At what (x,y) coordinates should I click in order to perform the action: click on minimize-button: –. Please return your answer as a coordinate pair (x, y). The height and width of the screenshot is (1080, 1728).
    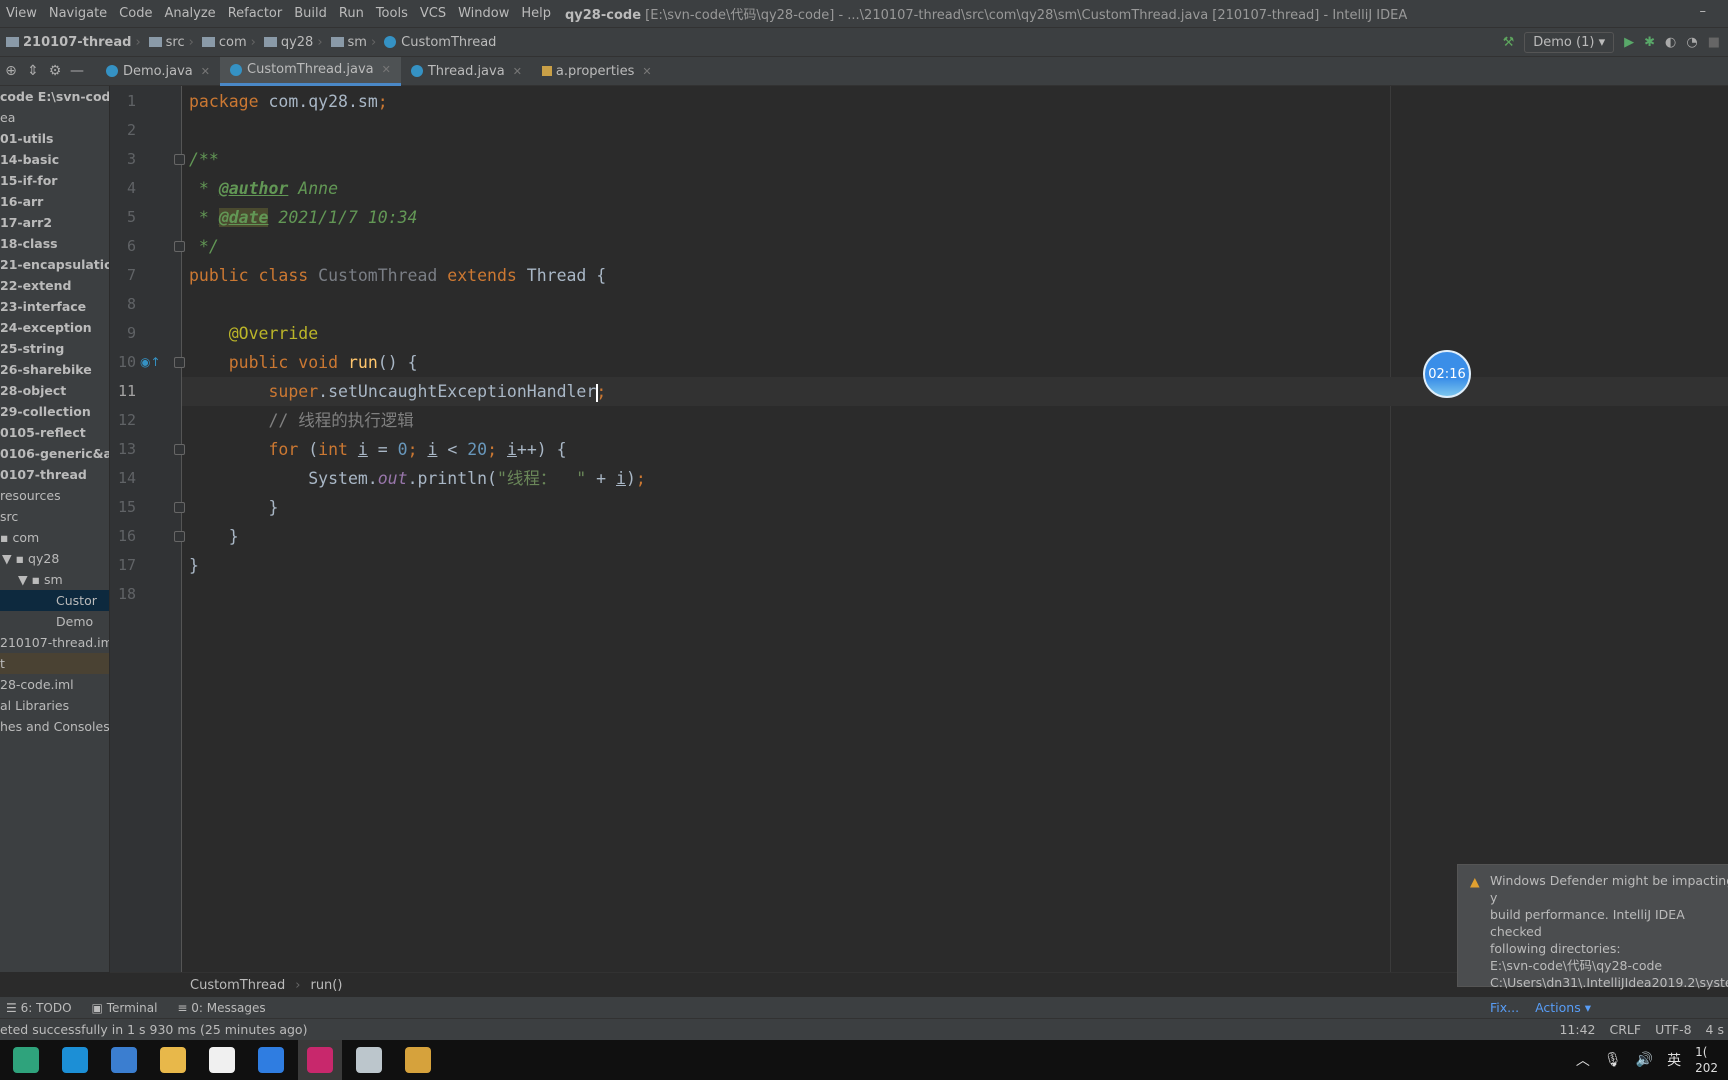
    Looking at the image, I should click on (1703, 11).